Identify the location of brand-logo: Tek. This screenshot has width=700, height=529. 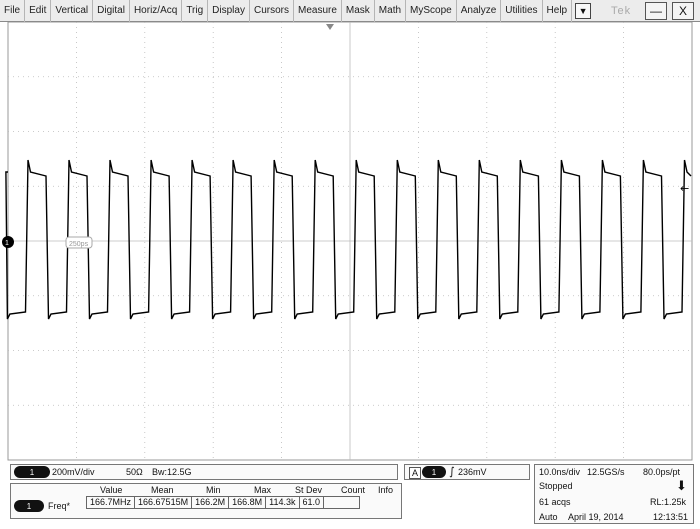
(621, 11).